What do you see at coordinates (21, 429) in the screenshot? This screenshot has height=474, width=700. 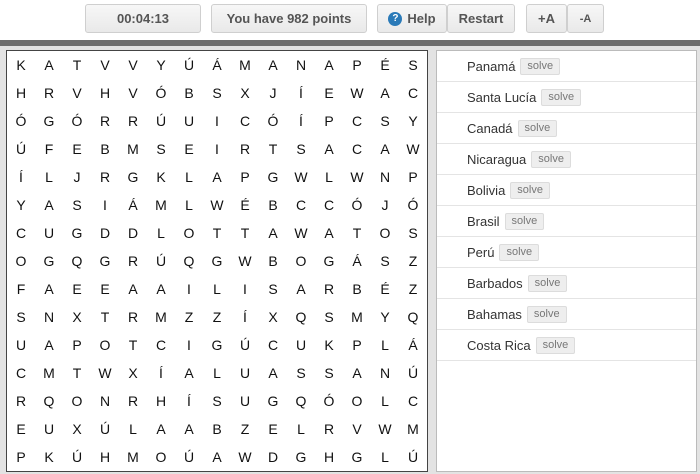 I see `grid-cell: E` at bounding box center [21, 429].